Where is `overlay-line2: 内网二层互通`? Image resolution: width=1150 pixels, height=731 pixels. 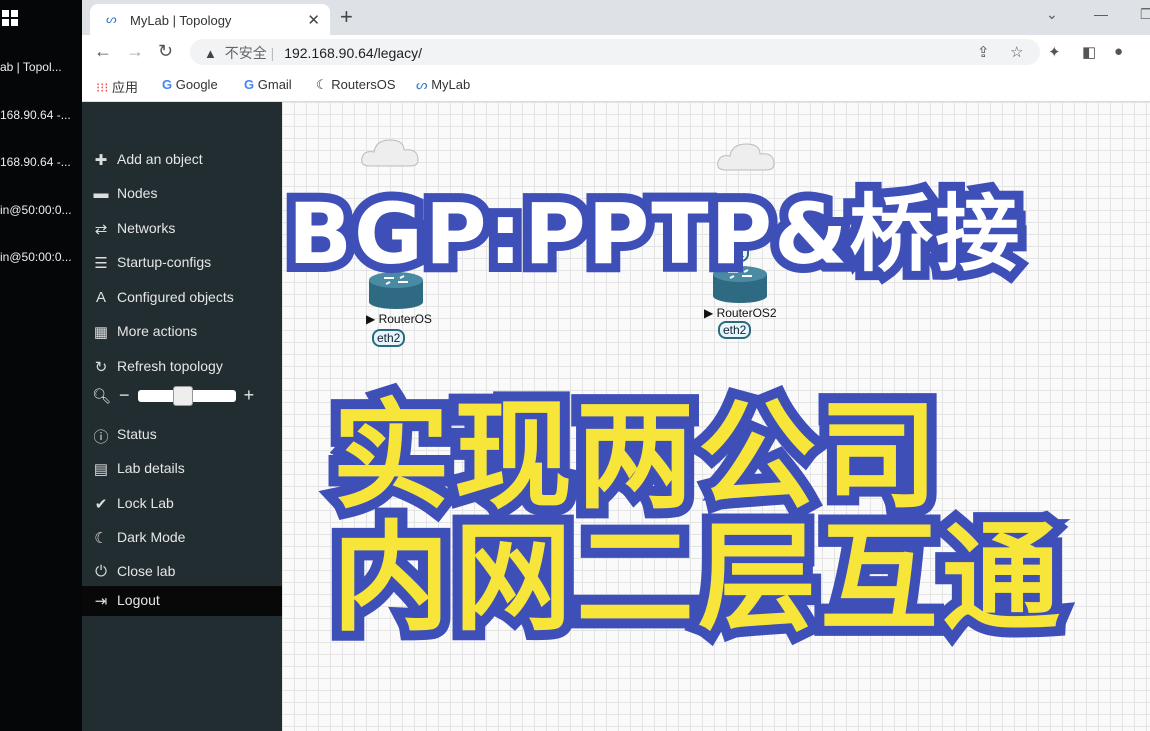 overlay-line2: 内网二层互通 is located at coordinates (696, 578).